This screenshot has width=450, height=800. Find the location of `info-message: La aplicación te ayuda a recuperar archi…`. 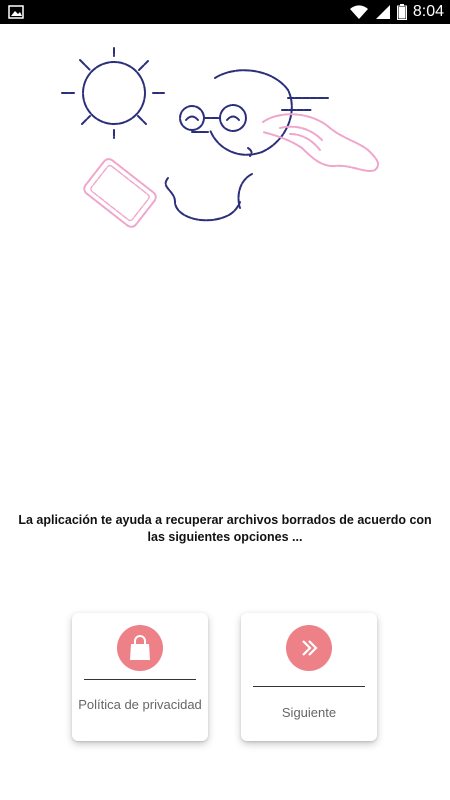

info-message: La aplicación te ayuda a recuperar archi… is located at coordinates (225, 528).